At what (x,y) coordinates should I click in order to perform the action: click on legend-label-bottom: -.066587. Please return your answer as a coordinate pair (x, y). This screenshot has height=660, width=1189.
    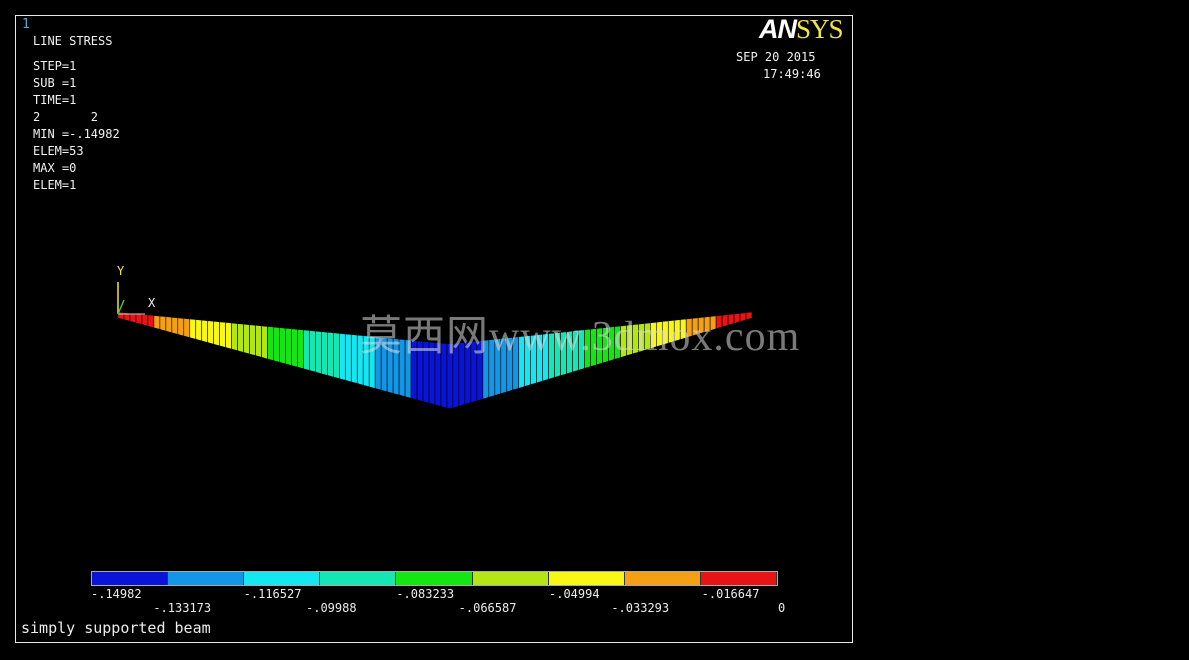
    Looking at the image, I should click on (487, 608).